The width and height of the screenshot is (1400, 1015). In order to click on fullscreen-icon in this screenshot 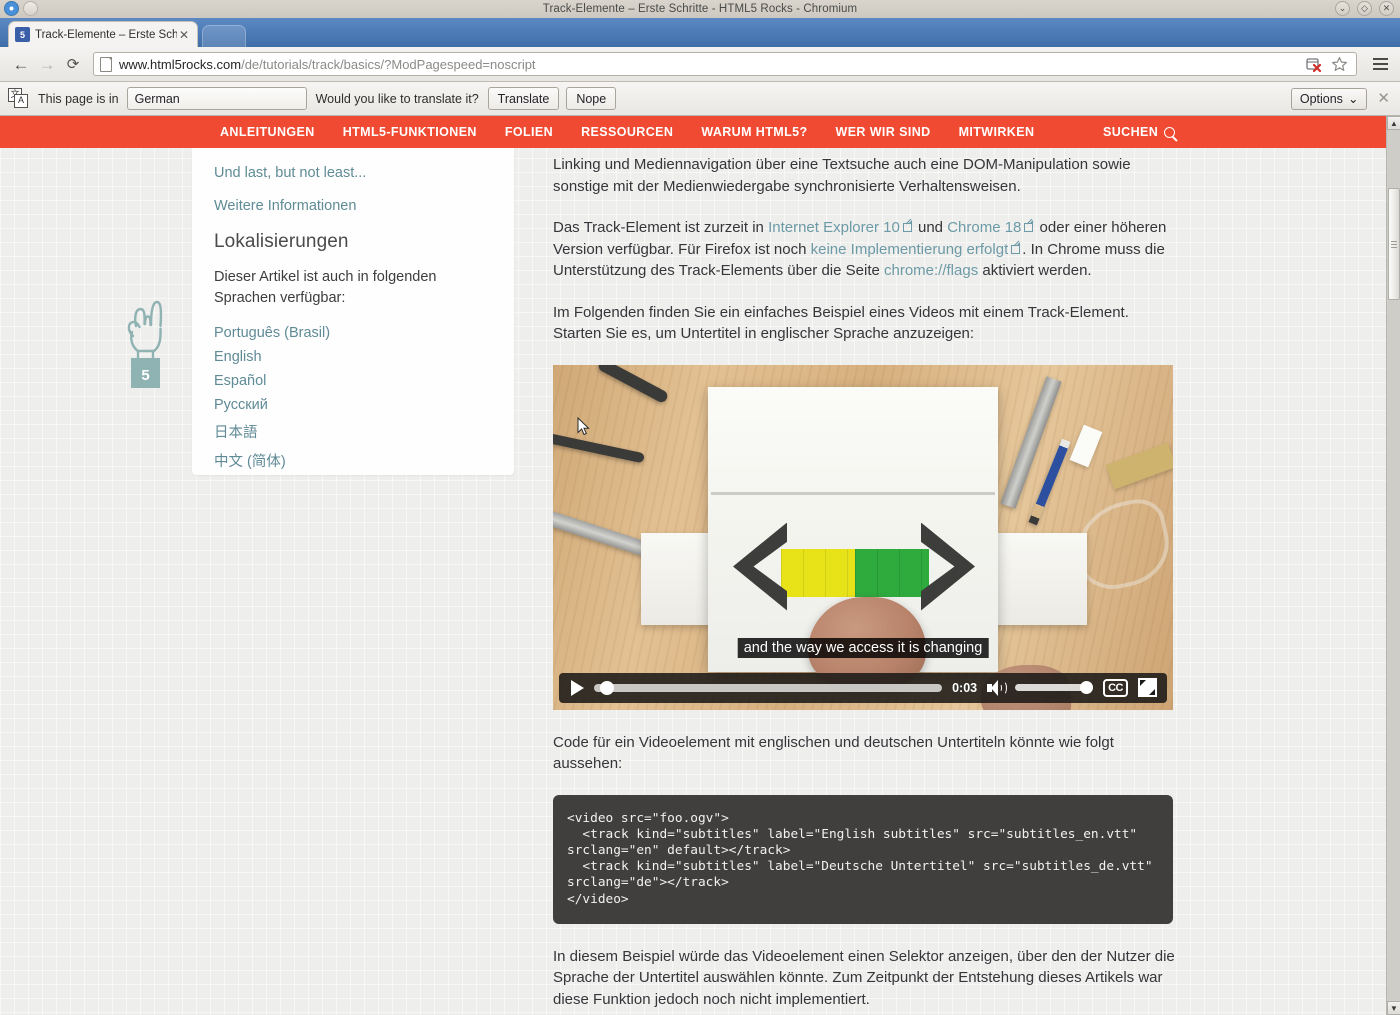, I will do `click(1147, 687)`.